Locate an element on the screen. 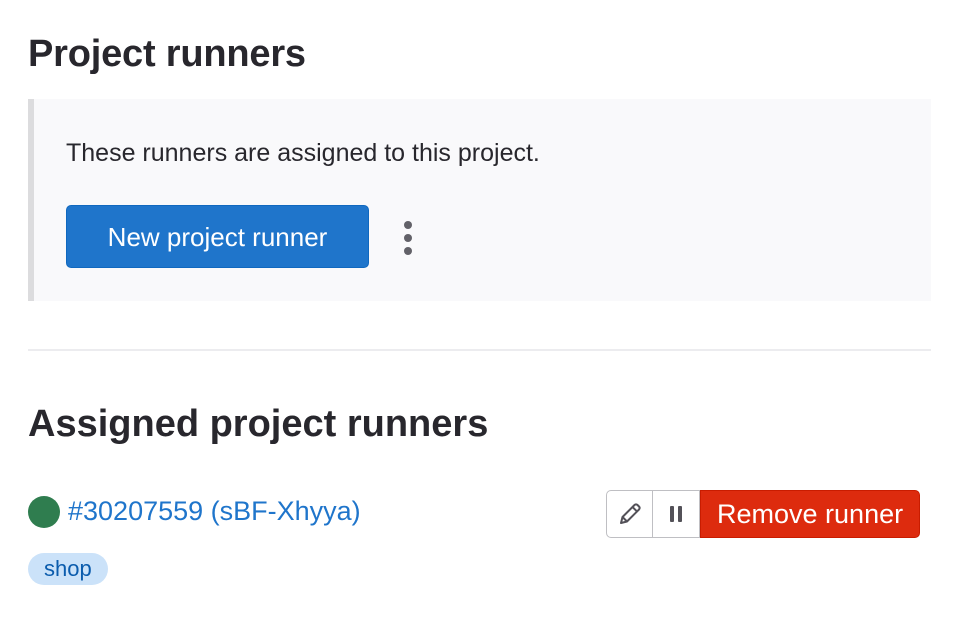 The height and width of the screenshot is (632, 974). vertical-ellipsis-icon is located at coordinates (408, 237).